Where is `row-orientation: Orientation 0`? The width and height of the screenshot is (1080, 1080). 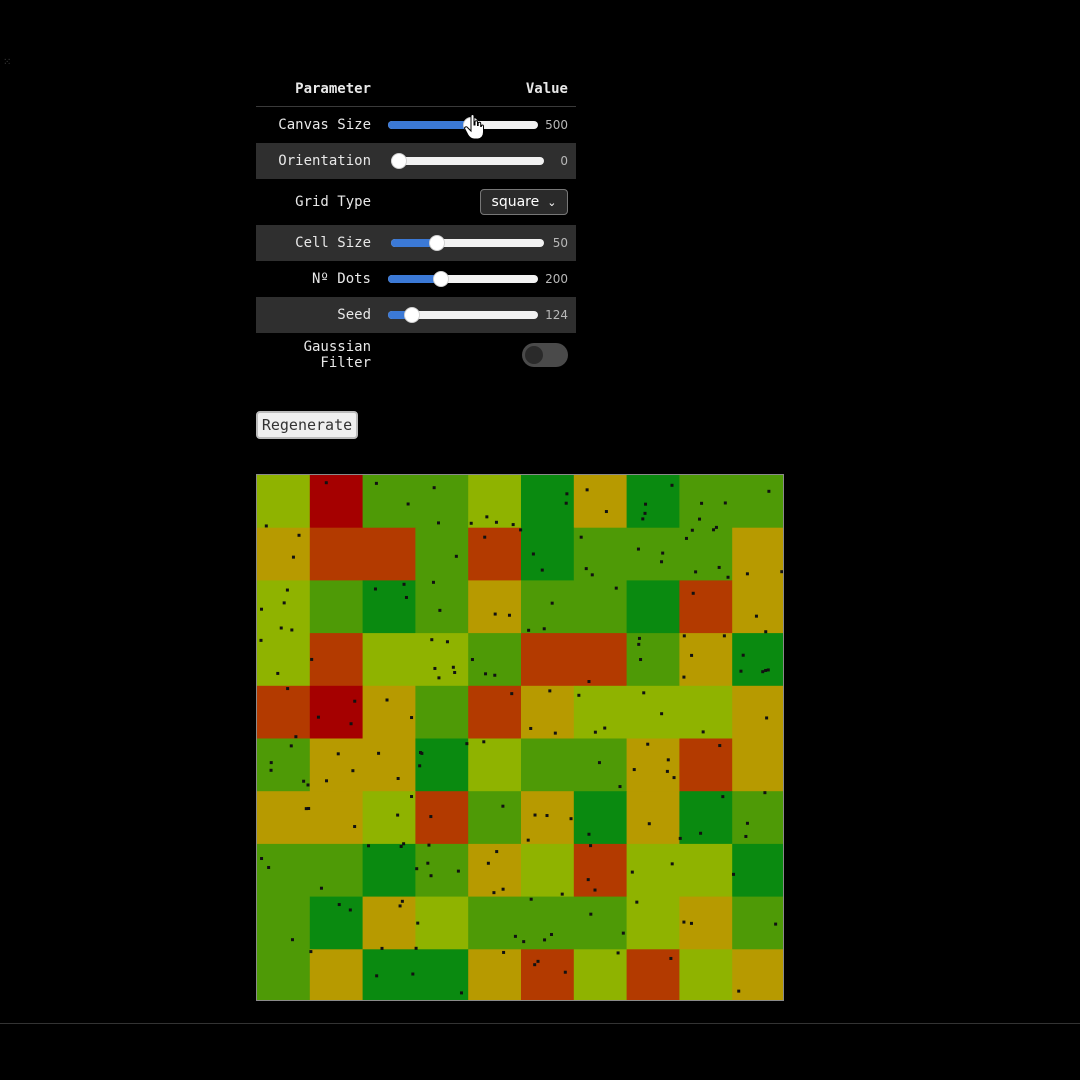
row-orientation: Orientation 0 is located at coordinates (416, 161).